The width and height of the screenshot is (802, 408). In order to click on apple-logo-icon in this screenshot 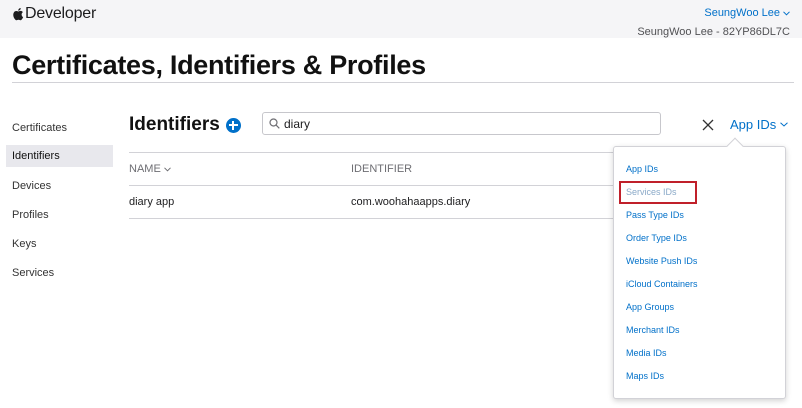, I will do `click(18, 14)`.